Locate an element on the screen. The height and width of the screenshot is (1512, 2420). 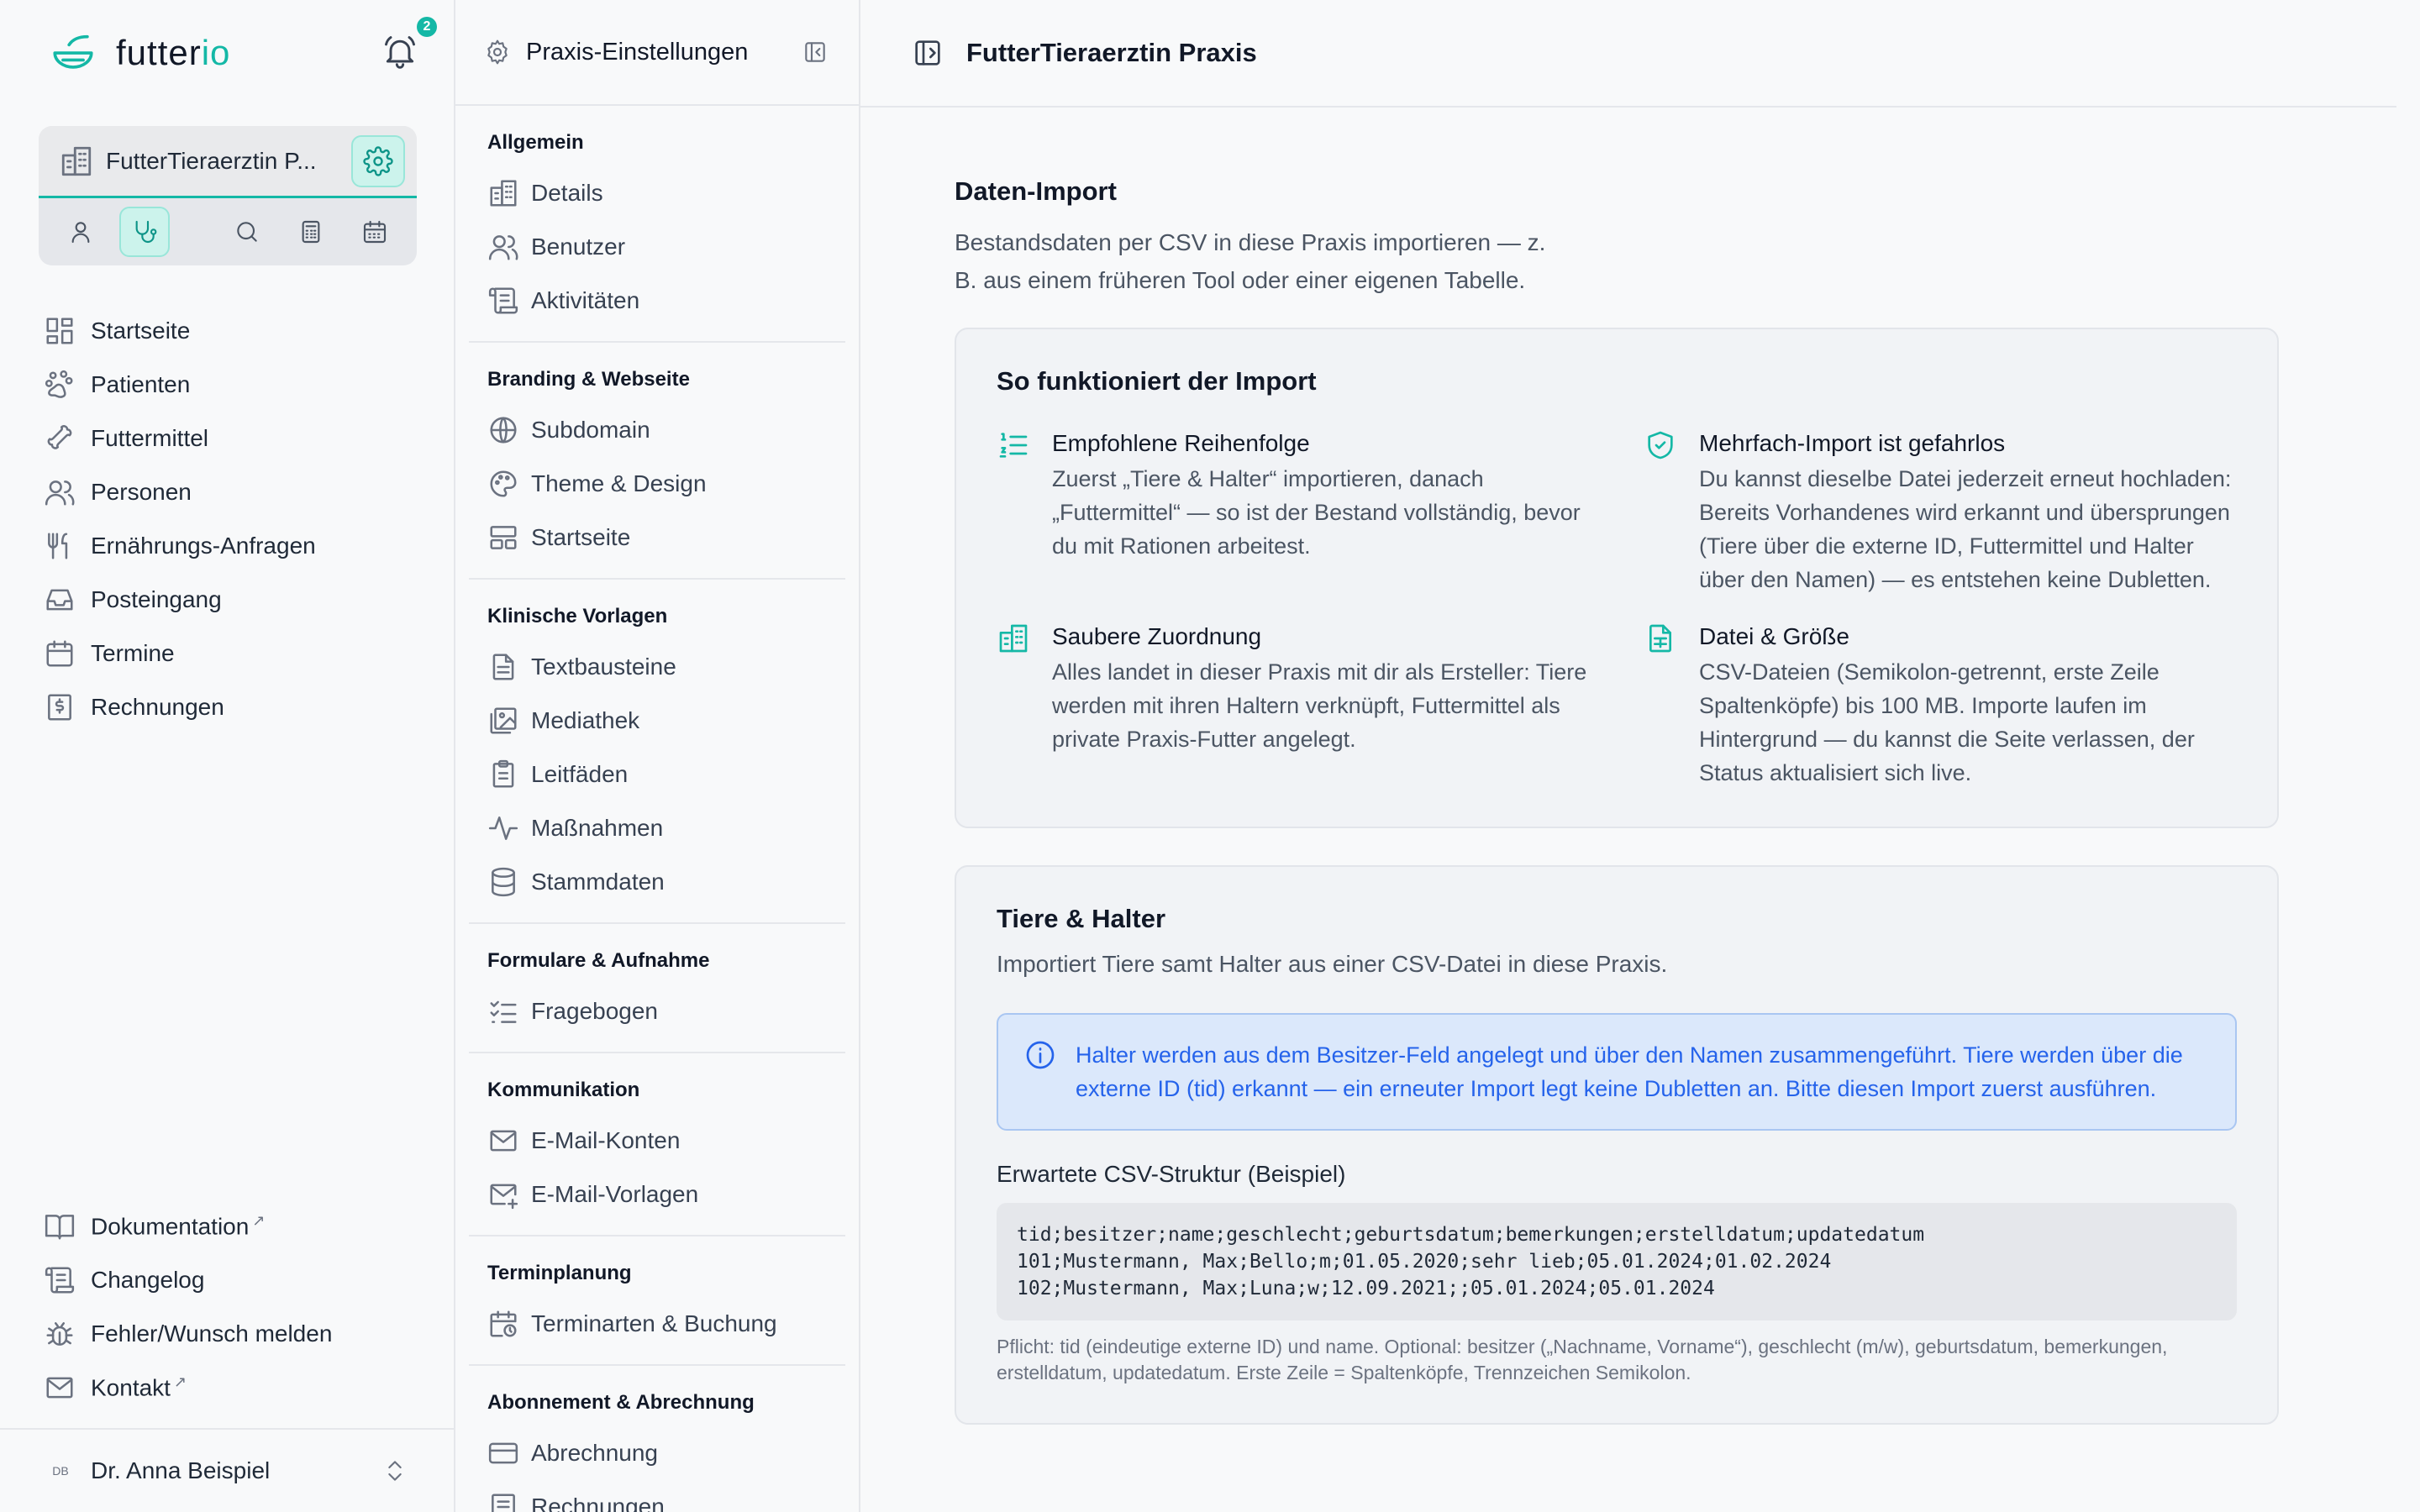
user-name: Dr. Anna Beispiel is located at coordinates (181, 1470).